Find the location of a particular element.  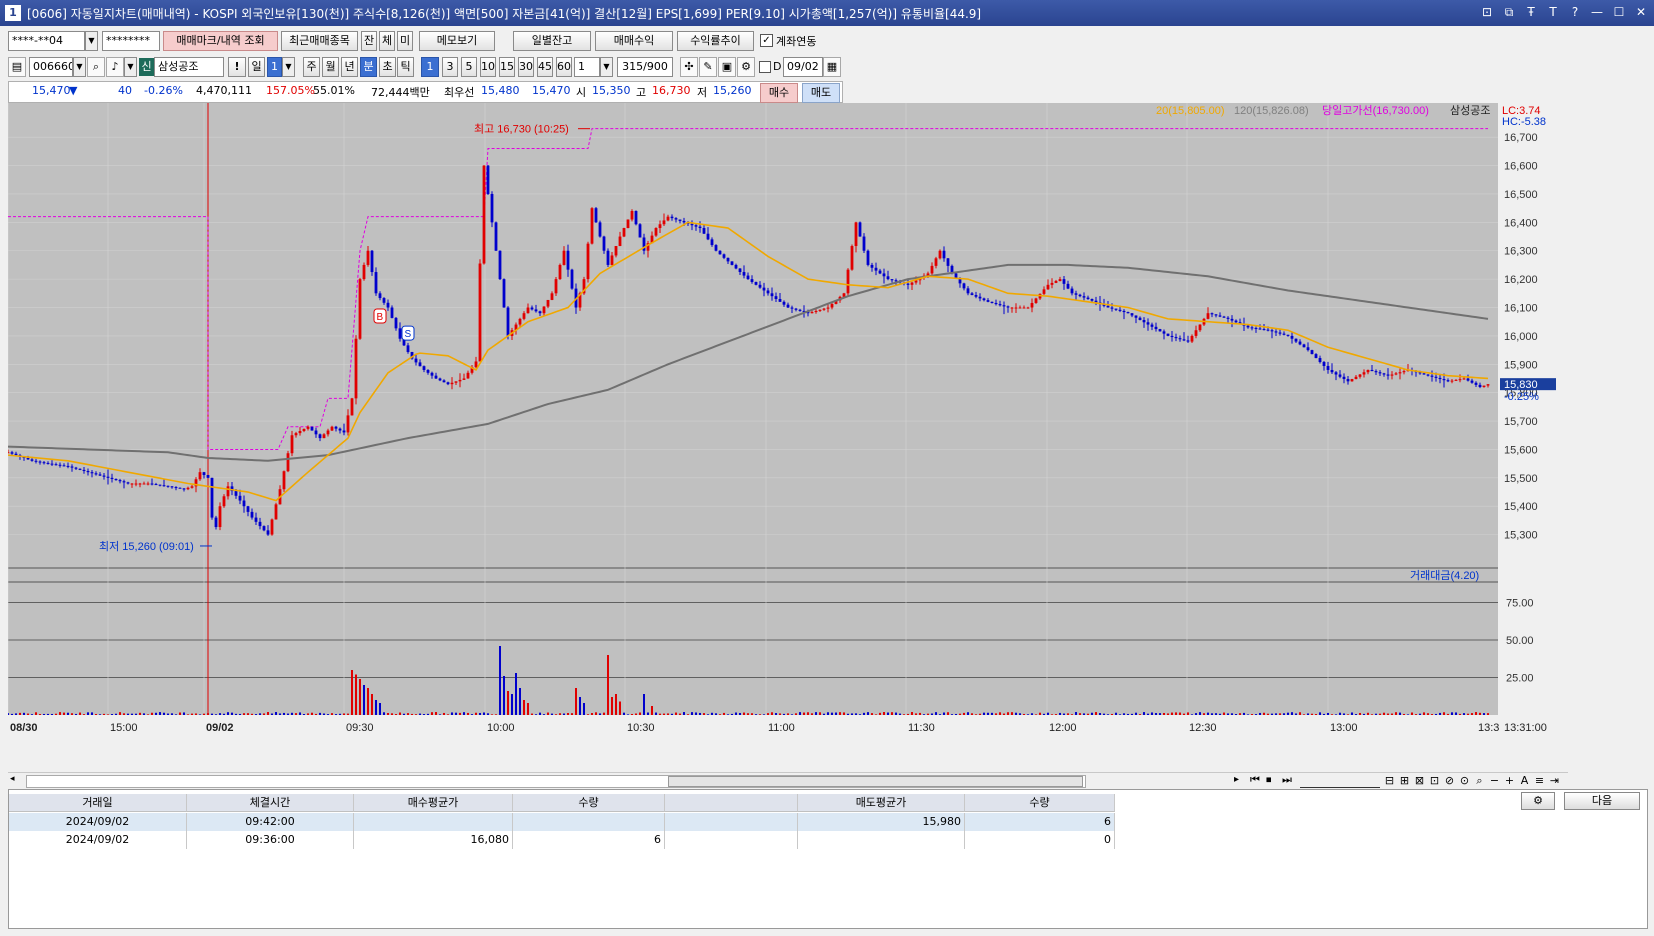

maximize-icon: ☐ is located at coordinates (1619, 12).